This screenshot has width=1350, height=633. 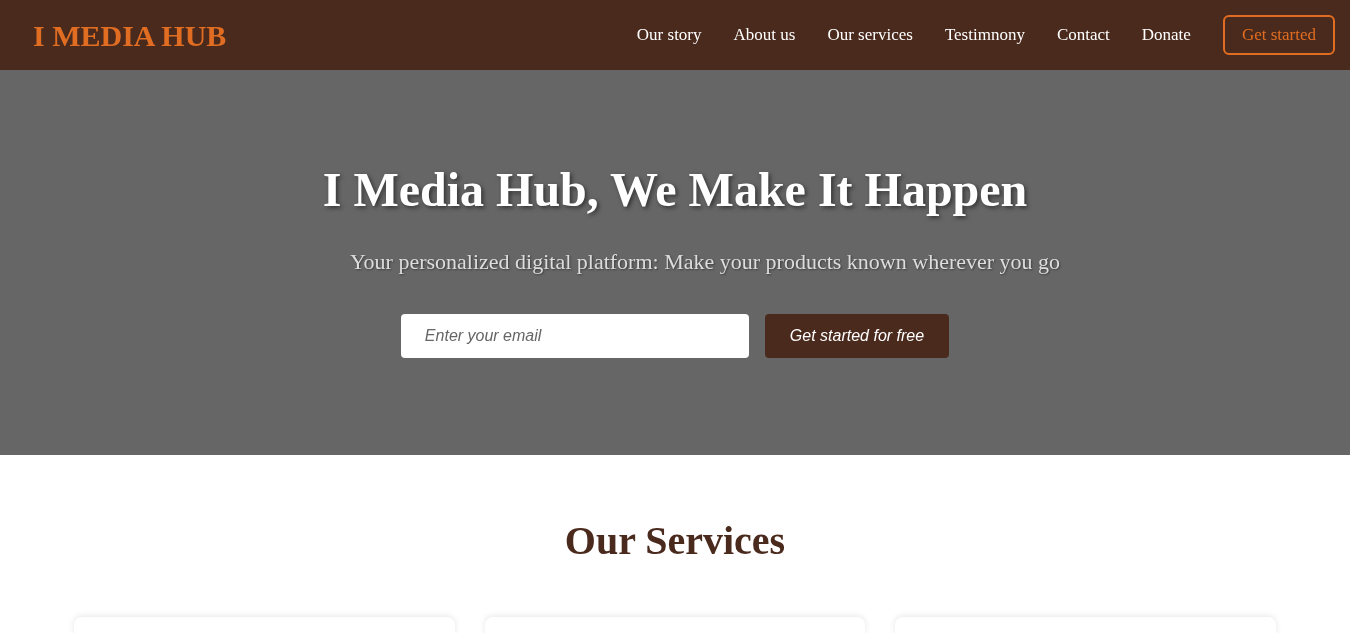 I want to click on hero-title: I Media Hub, We Make It Happen, so click(x=675, y=190).